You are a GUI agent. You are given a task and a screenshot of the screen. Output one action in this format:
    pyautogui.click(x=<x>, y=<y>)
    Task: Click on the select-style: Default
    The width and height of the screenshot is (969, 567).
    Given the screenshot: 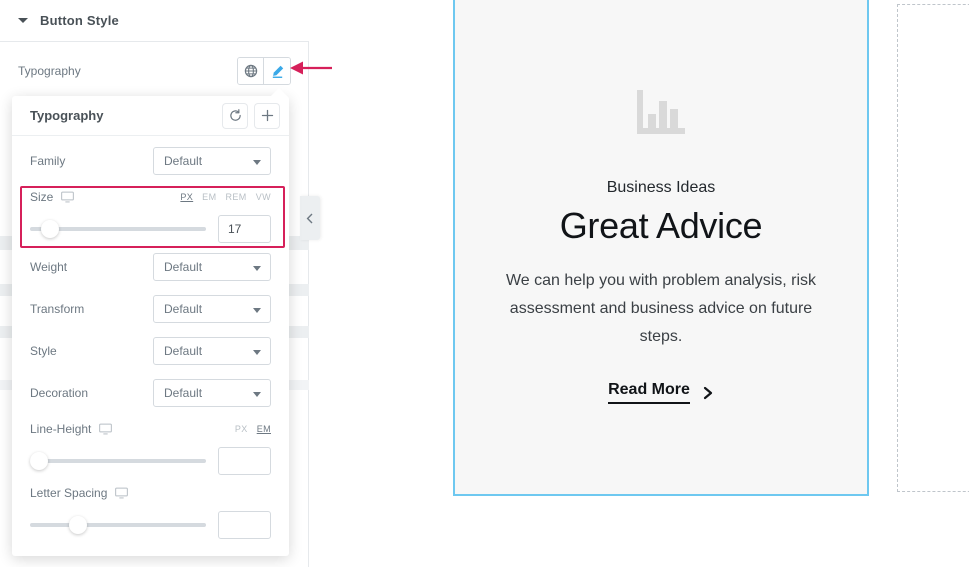 What is the action you would take?
    pyautogui.click(x=212, y=351)
    